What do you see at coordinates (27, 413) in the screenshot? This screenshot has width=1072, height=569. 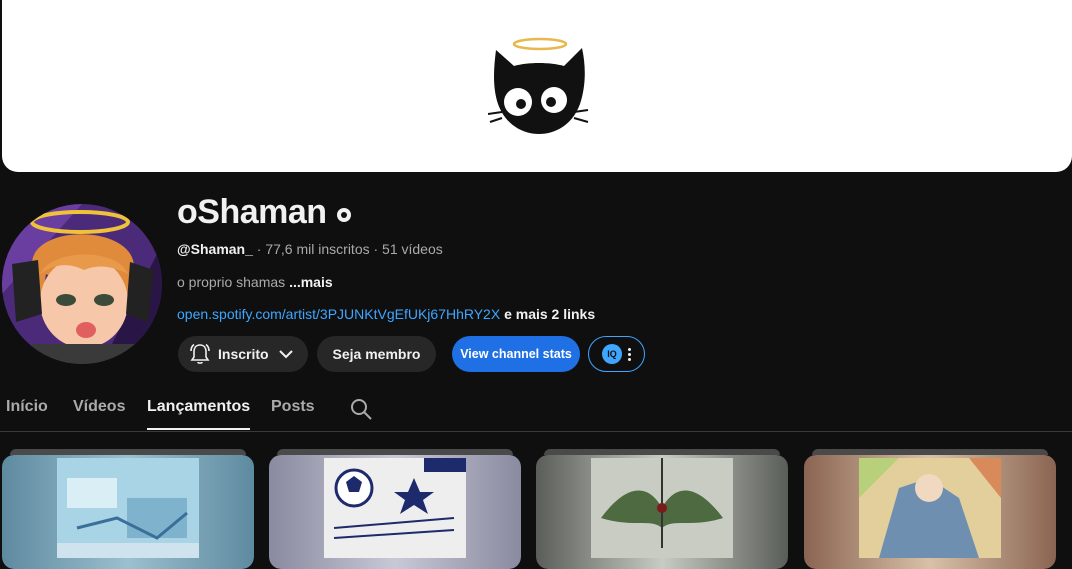 I see `tab-inicio: Início` at bounding box center [27, 413].